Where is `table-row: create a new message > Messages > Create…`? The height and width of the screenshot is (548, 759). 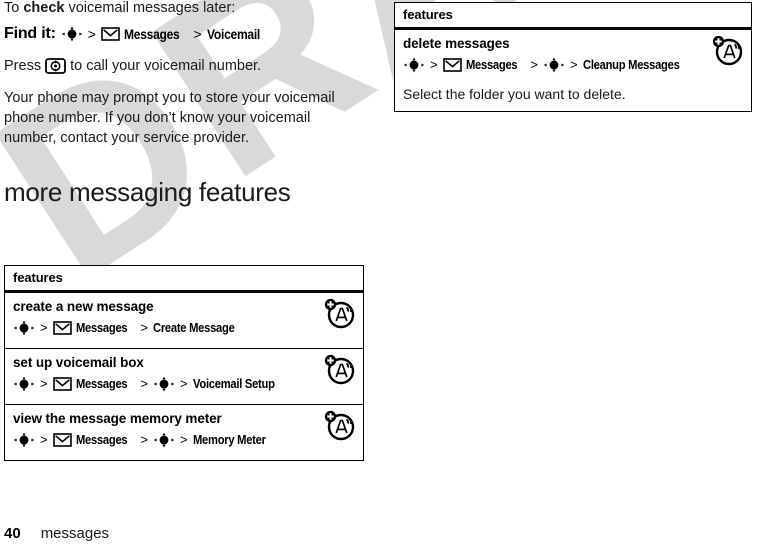 table-row: create a new message > Messages > Create… is located at coordinates (184, 321).